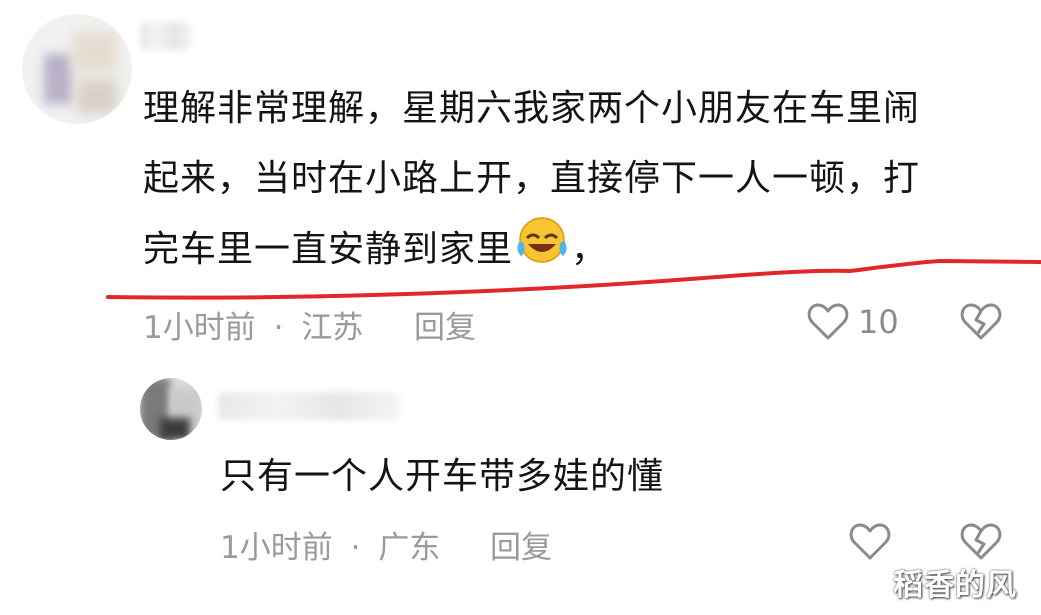 This screenshot has height=615, width=1041. I want to click on avatar, so click(171, 409).